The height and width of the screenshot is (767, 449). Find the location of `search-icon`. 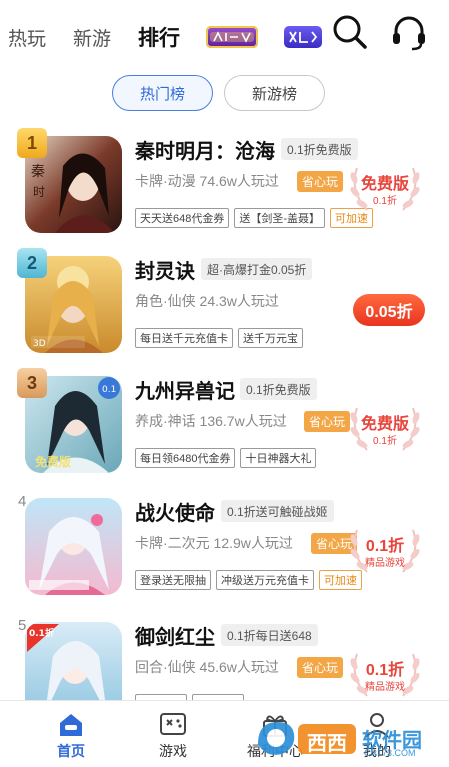

search-icon is located at coordinates (350, 32).